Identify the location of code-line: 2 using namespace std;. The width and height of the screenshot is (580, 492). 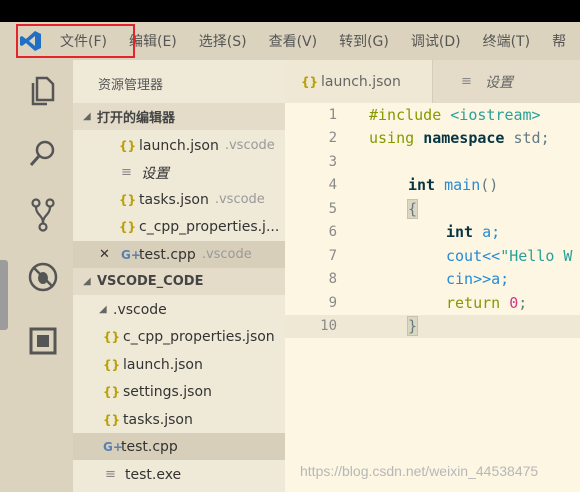
(439, 138).